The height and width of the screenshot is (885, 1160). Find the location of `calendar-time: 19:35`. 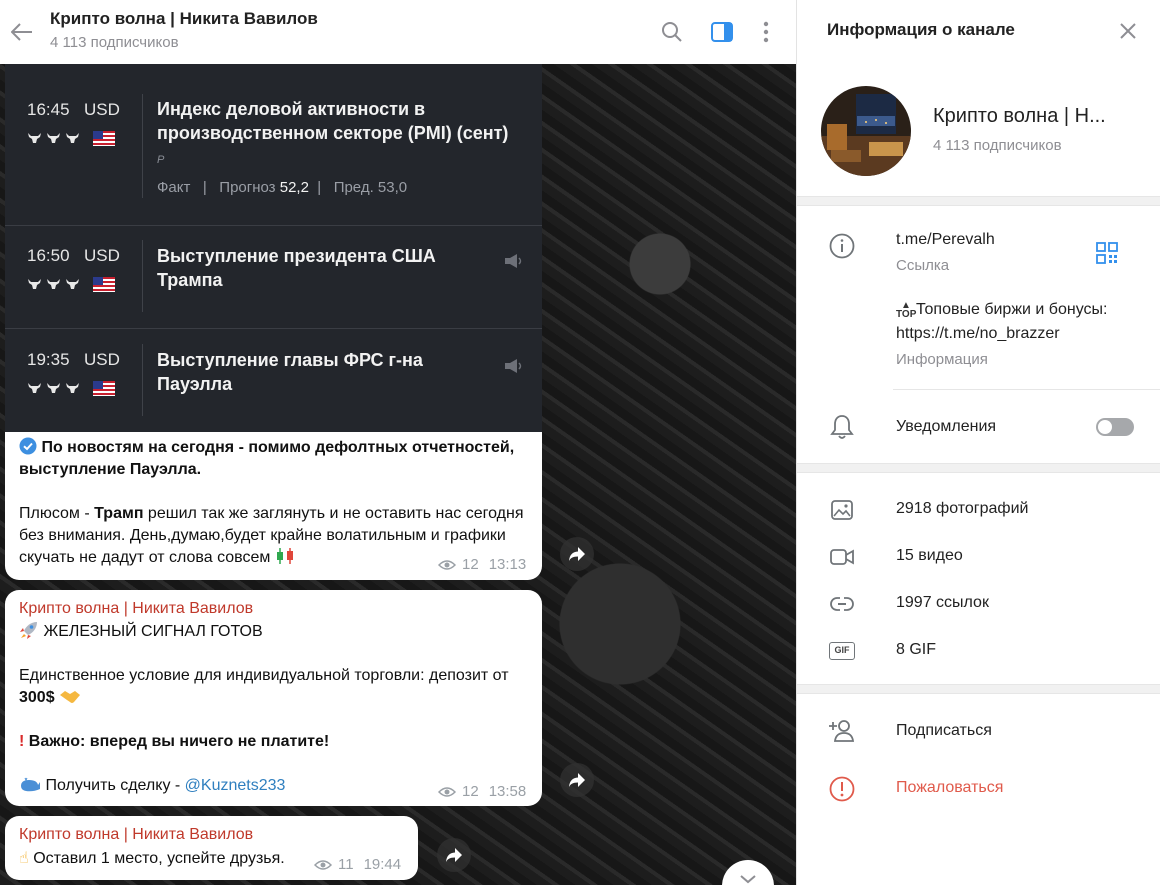

calendar-time: 19:35 is located at coordinates (48, 359).